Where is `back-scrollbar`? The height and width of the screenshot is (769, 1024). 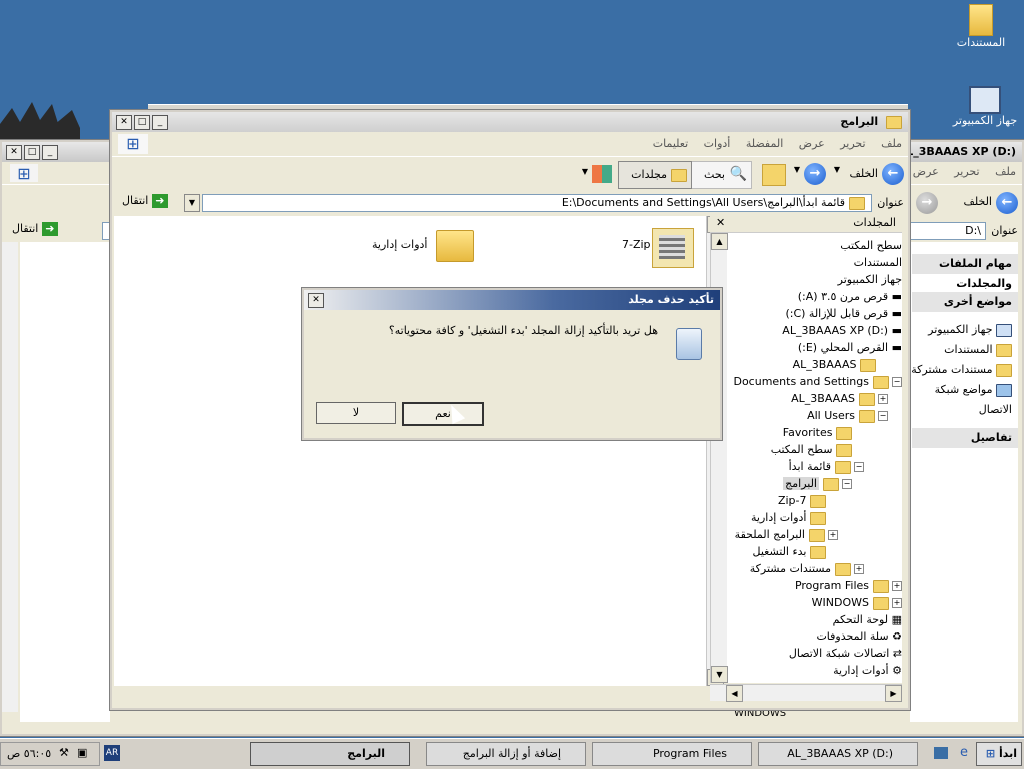 back-scrollbar is located at coordinates (10, 477).